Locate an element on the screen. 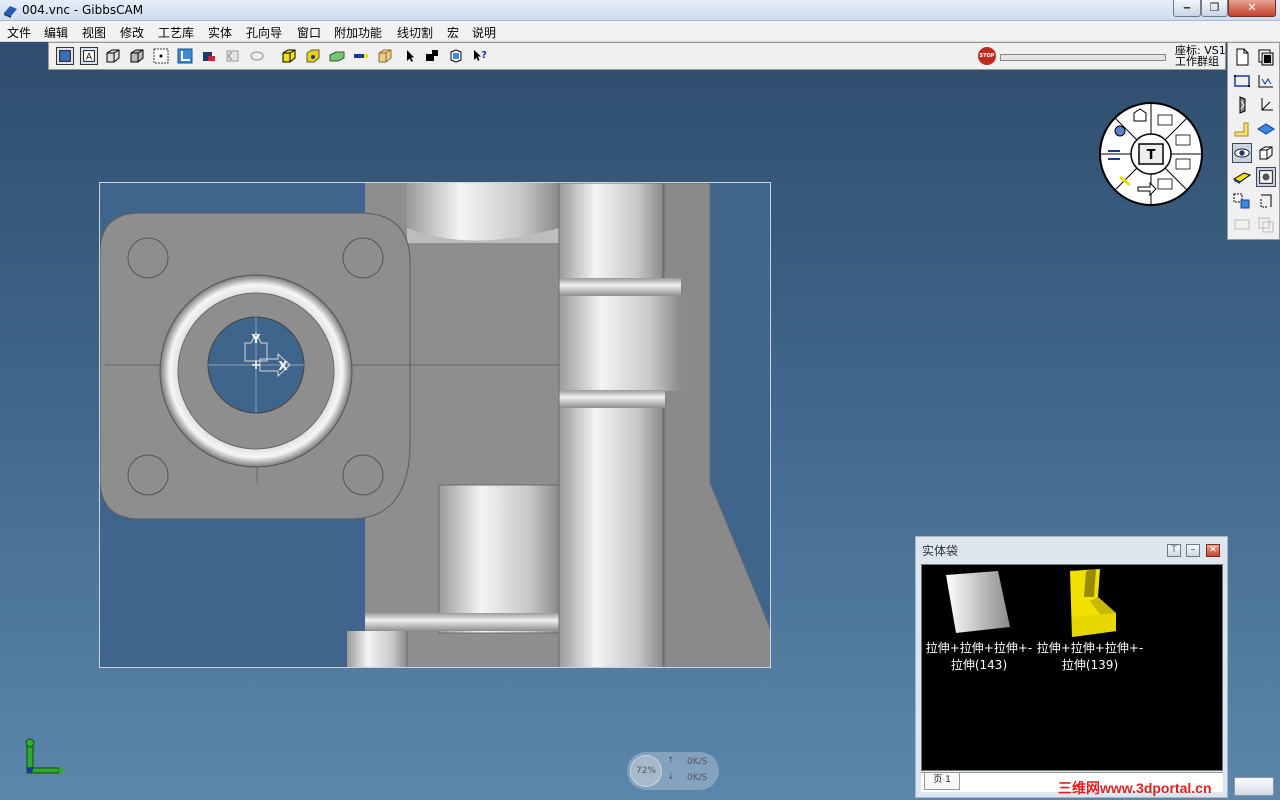 The width and height of the screenshot is (1280, 800). rectangle-geometry-icon is located at coordinates (1242, 81).